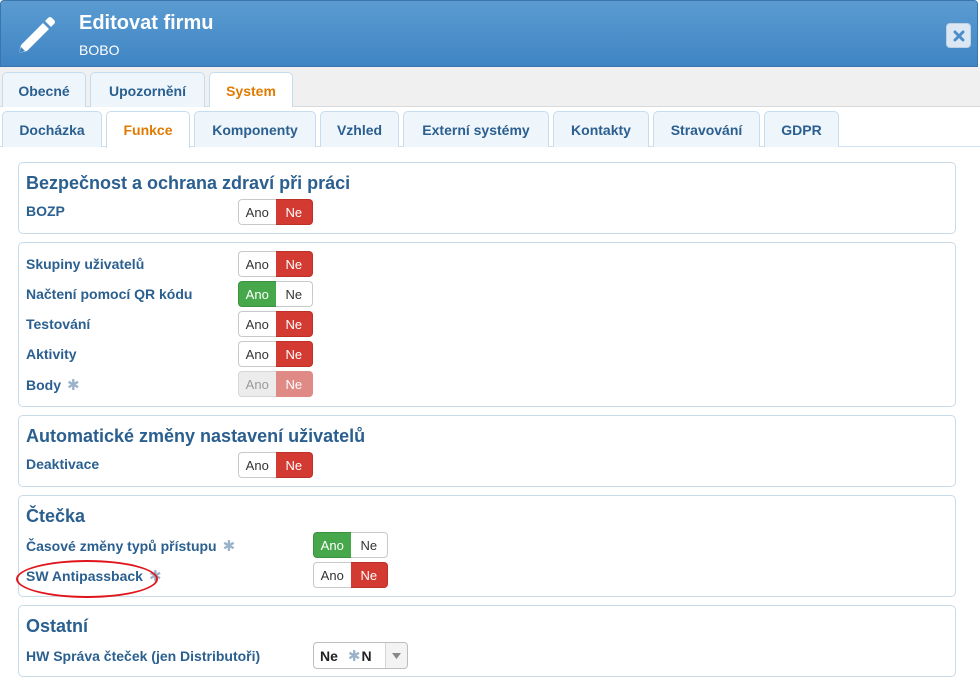 The height and width of the screenshot is (700, 980). What do you see at coordinates (490, 88) in the screenshot?
I see `main-tabs: Obecné Upozornění System` at bounding box center [490, 88].